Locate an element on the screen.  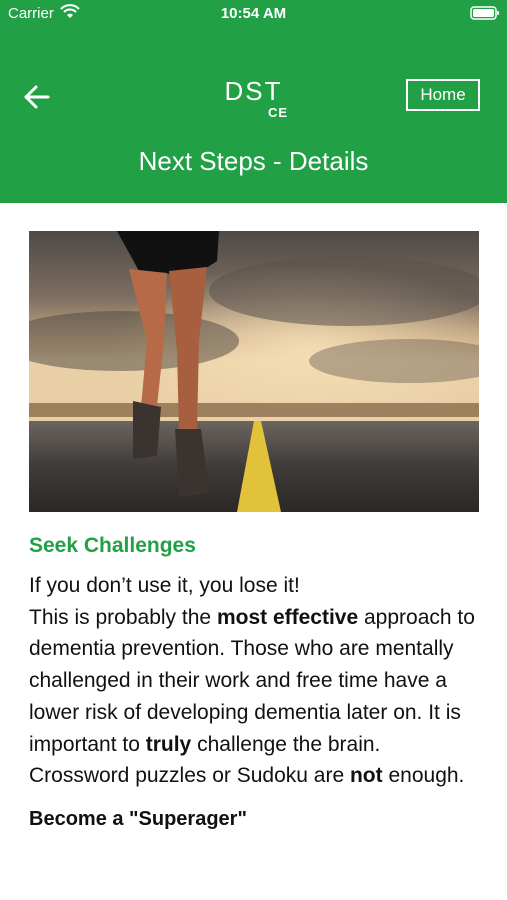
paragraph-text-4: enough. is located at coordinates (423, 776).